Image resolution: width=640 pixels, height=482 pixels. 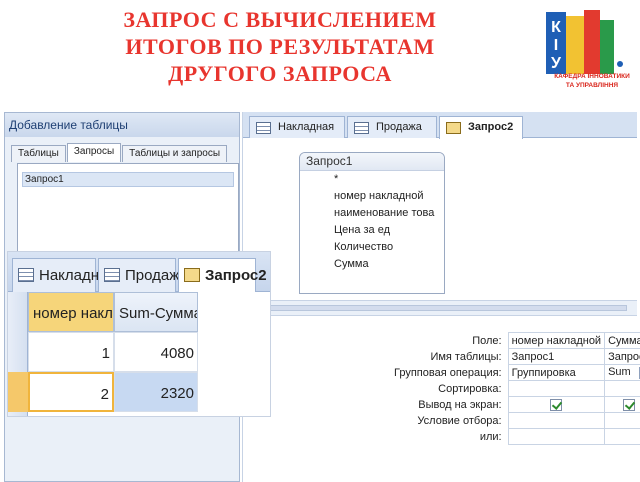 I want to click on grid-row-group: Групповая операция: Группировка Sum ▼, so click(x=515, y=372).